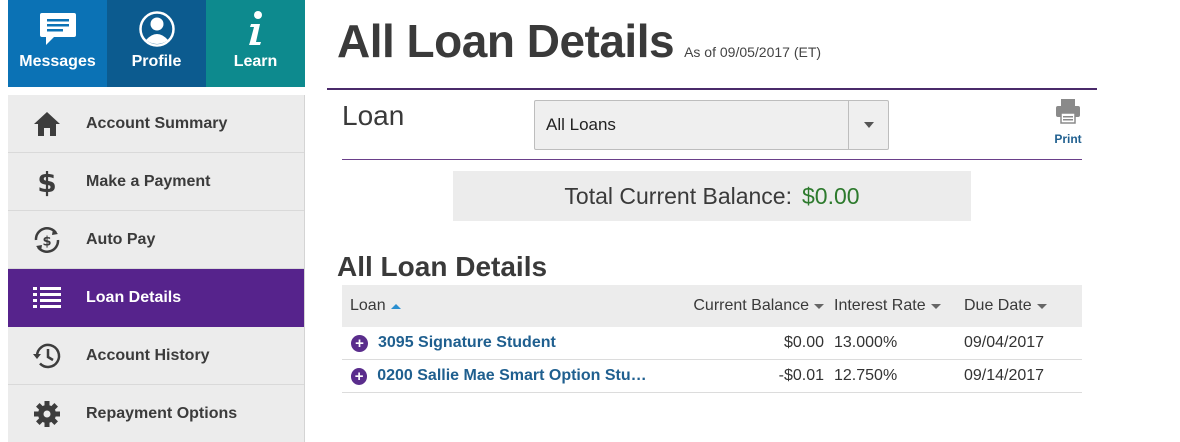 The height and width of the screenshot is (442, 1180). Describe the element at coordinates (368, 305) in the screenshot. I see `column-header-label: Loan` at that location.